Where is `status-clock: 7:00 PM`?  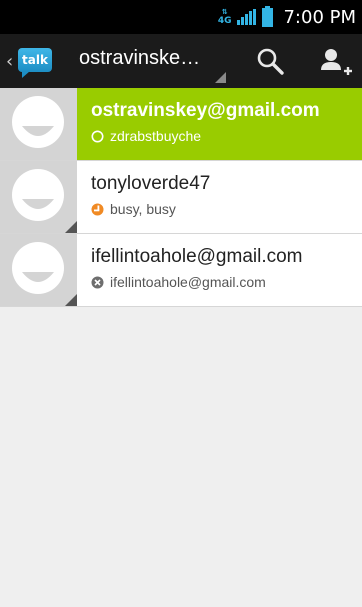 status-clock: 7:00 PM is located at coordinates (319, 17).